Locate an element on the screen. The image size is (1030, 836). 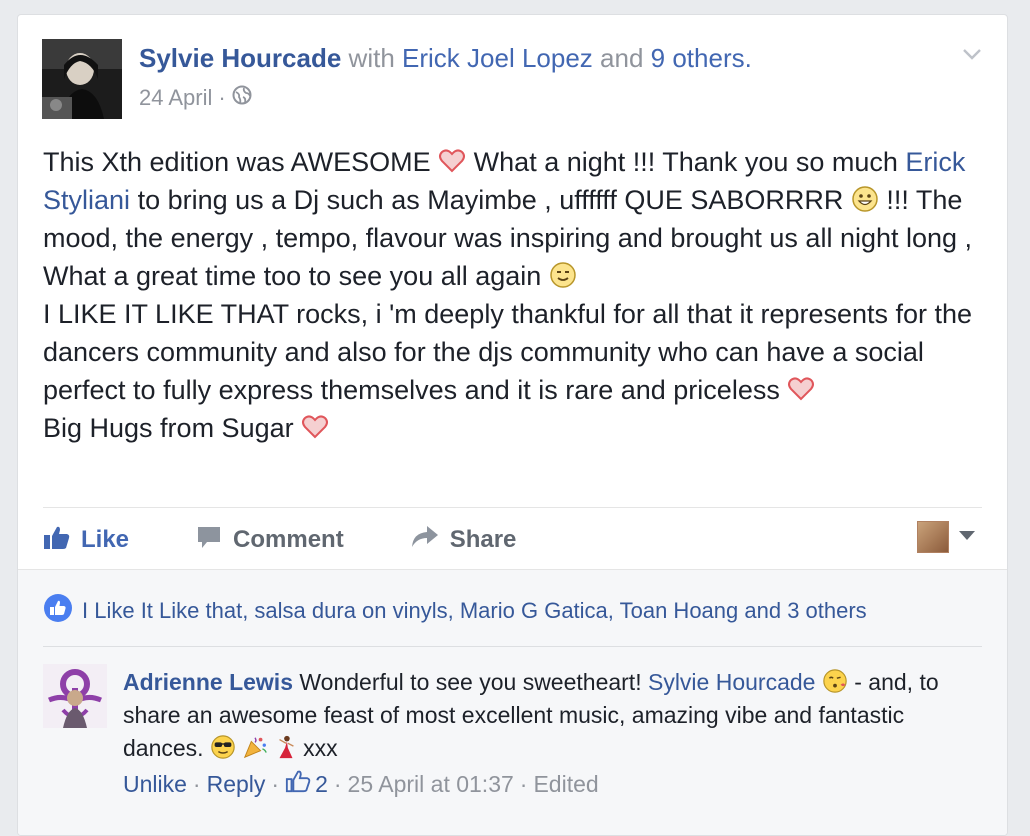
comment-label: Comment is located at coordinates (288, 539).